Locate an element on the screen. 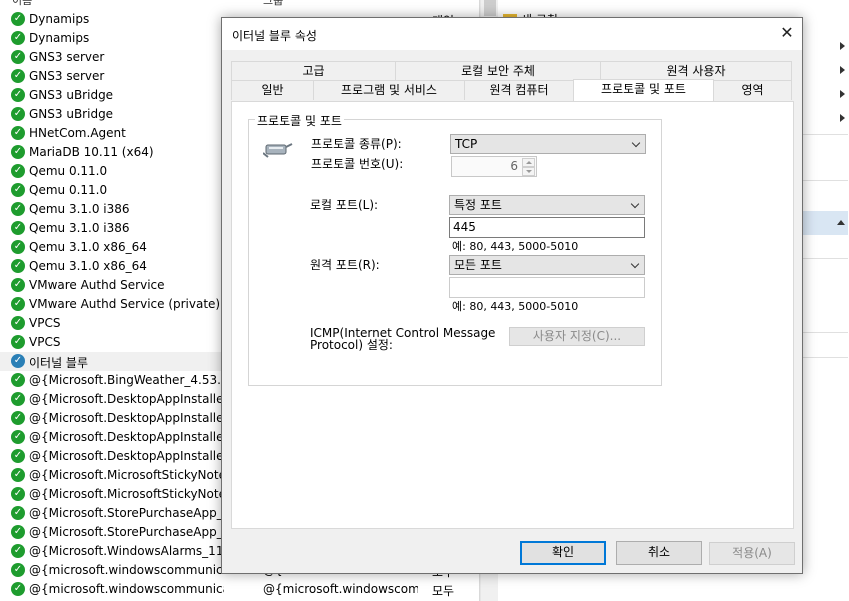  protocol-number-value: 6 is located at coordinates (514, 166).